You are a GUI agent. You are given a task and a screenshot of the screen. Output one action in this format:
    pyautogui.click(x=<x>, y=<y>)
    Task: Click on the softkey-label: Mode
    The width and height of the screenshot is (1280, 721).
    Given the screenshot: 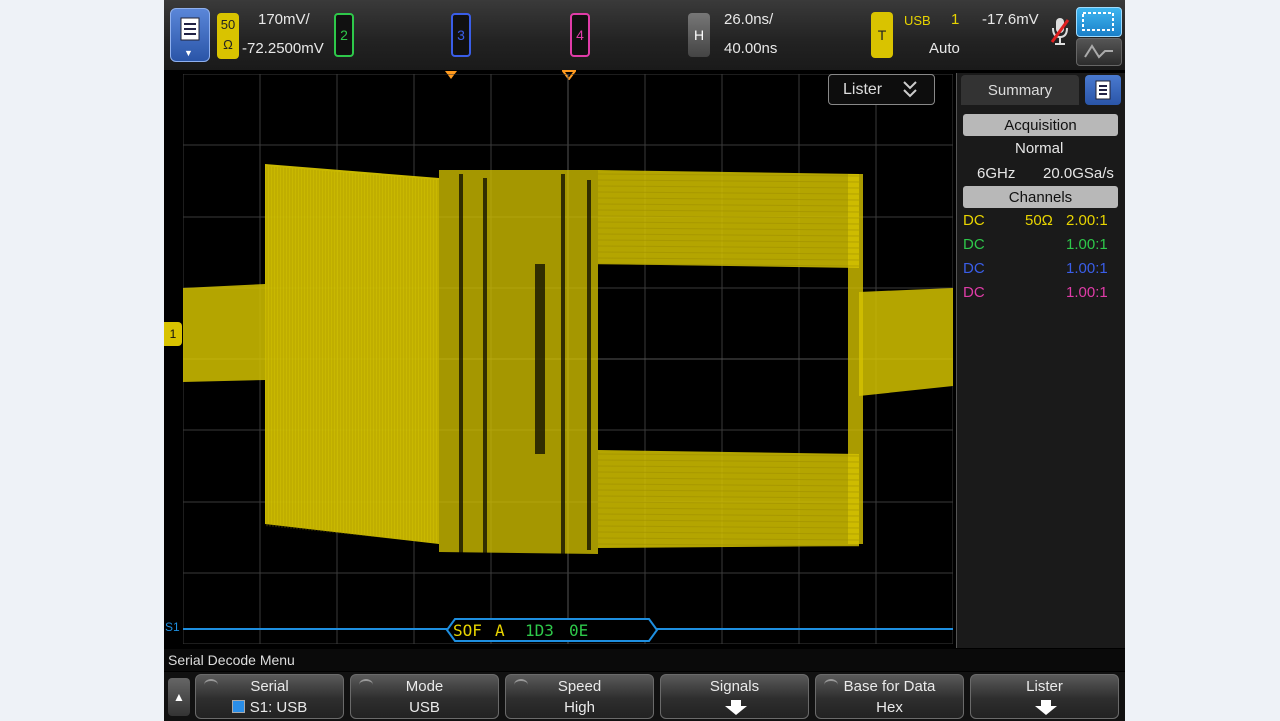 What is the action you would take?
    pyautogui.click(x=424, y=686)
    